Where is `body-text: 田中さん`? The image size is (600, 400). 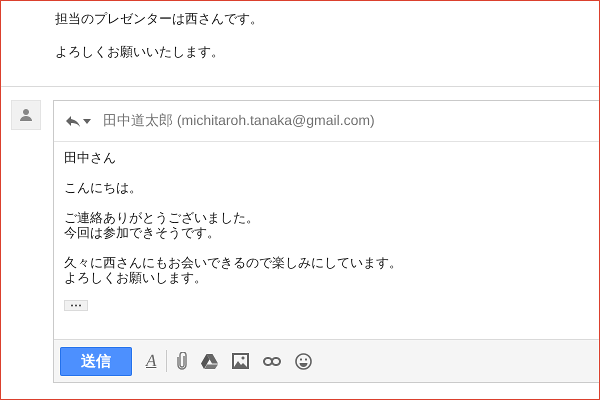 body-text: 田中さん is located at coordinates (90, 157).